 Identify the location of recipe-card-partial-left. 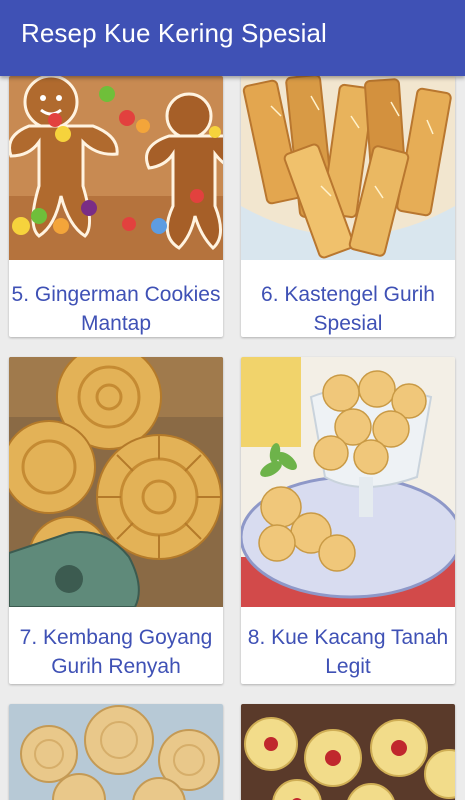
(116, 752).